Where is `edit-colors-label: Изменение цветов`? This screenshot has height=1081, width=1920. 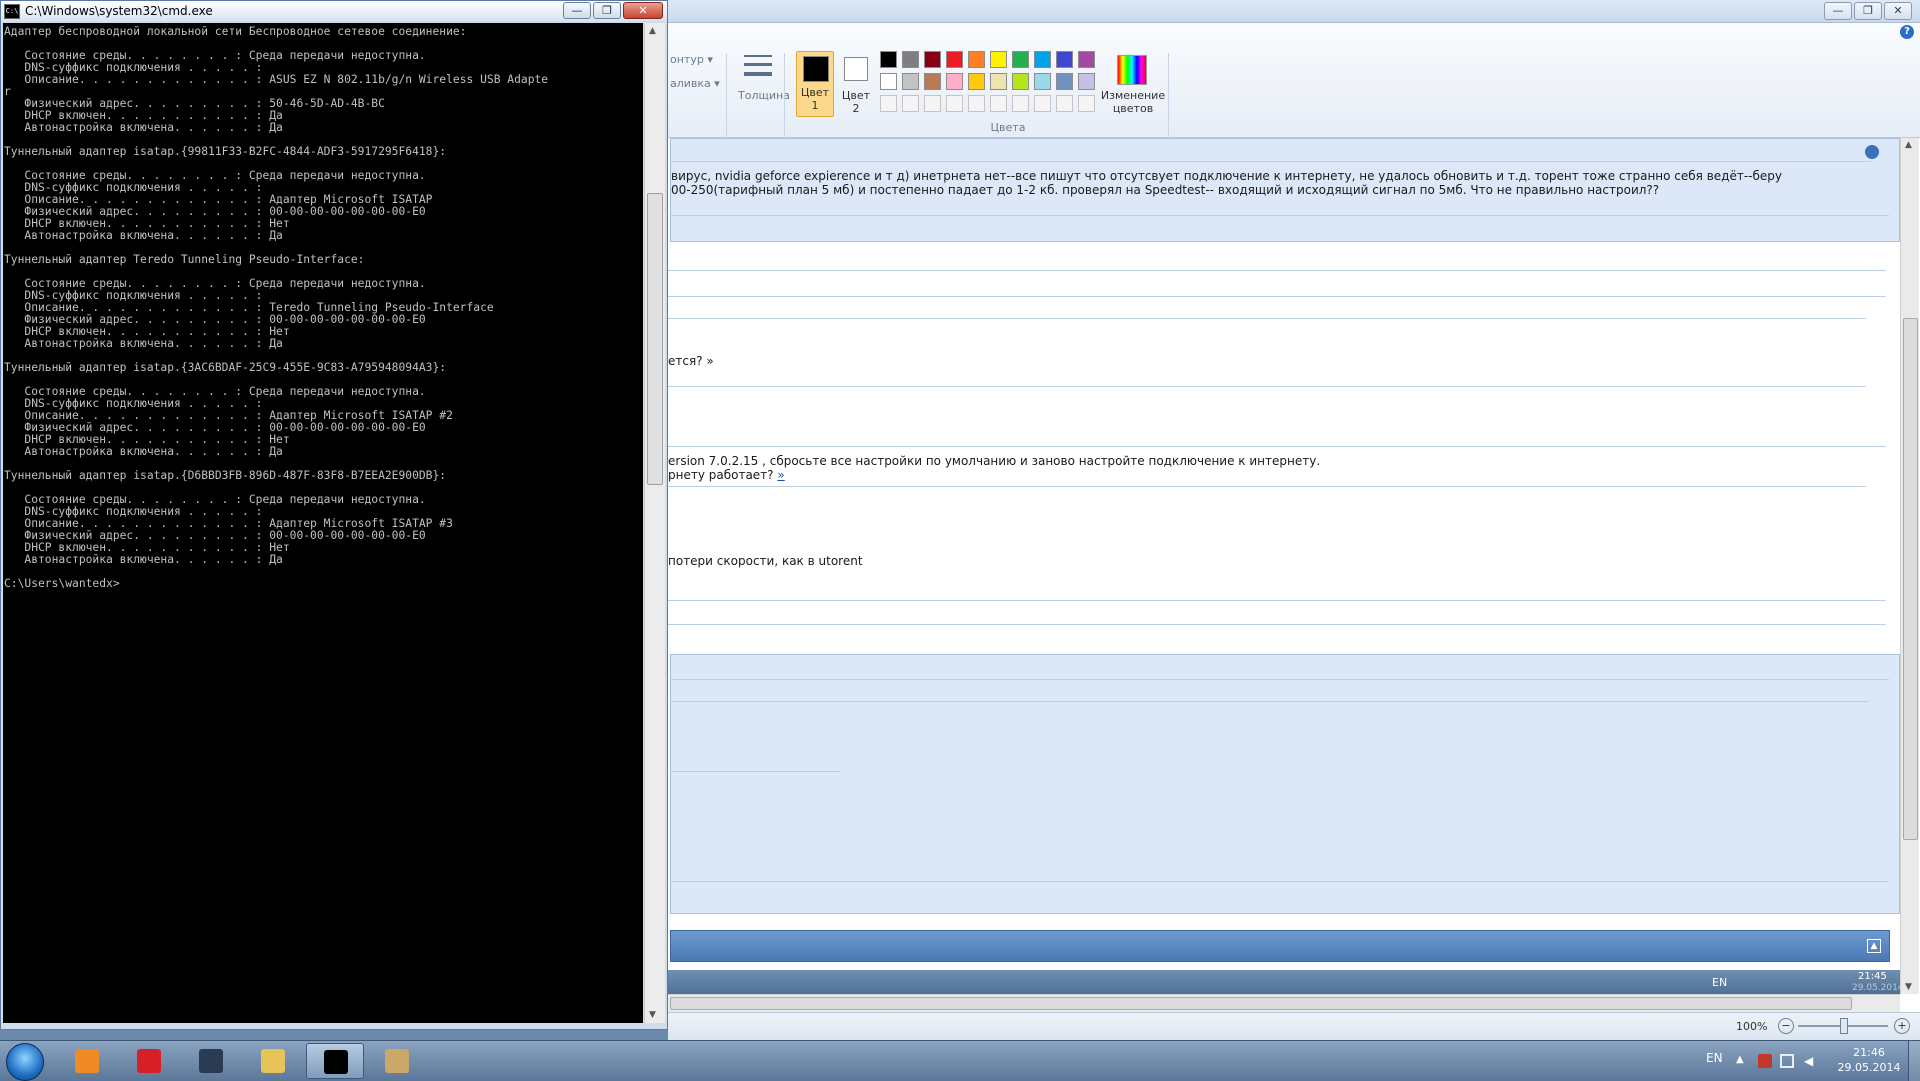 edit-colors-label: Изменение цветов is located at coordinates (1133, 102).